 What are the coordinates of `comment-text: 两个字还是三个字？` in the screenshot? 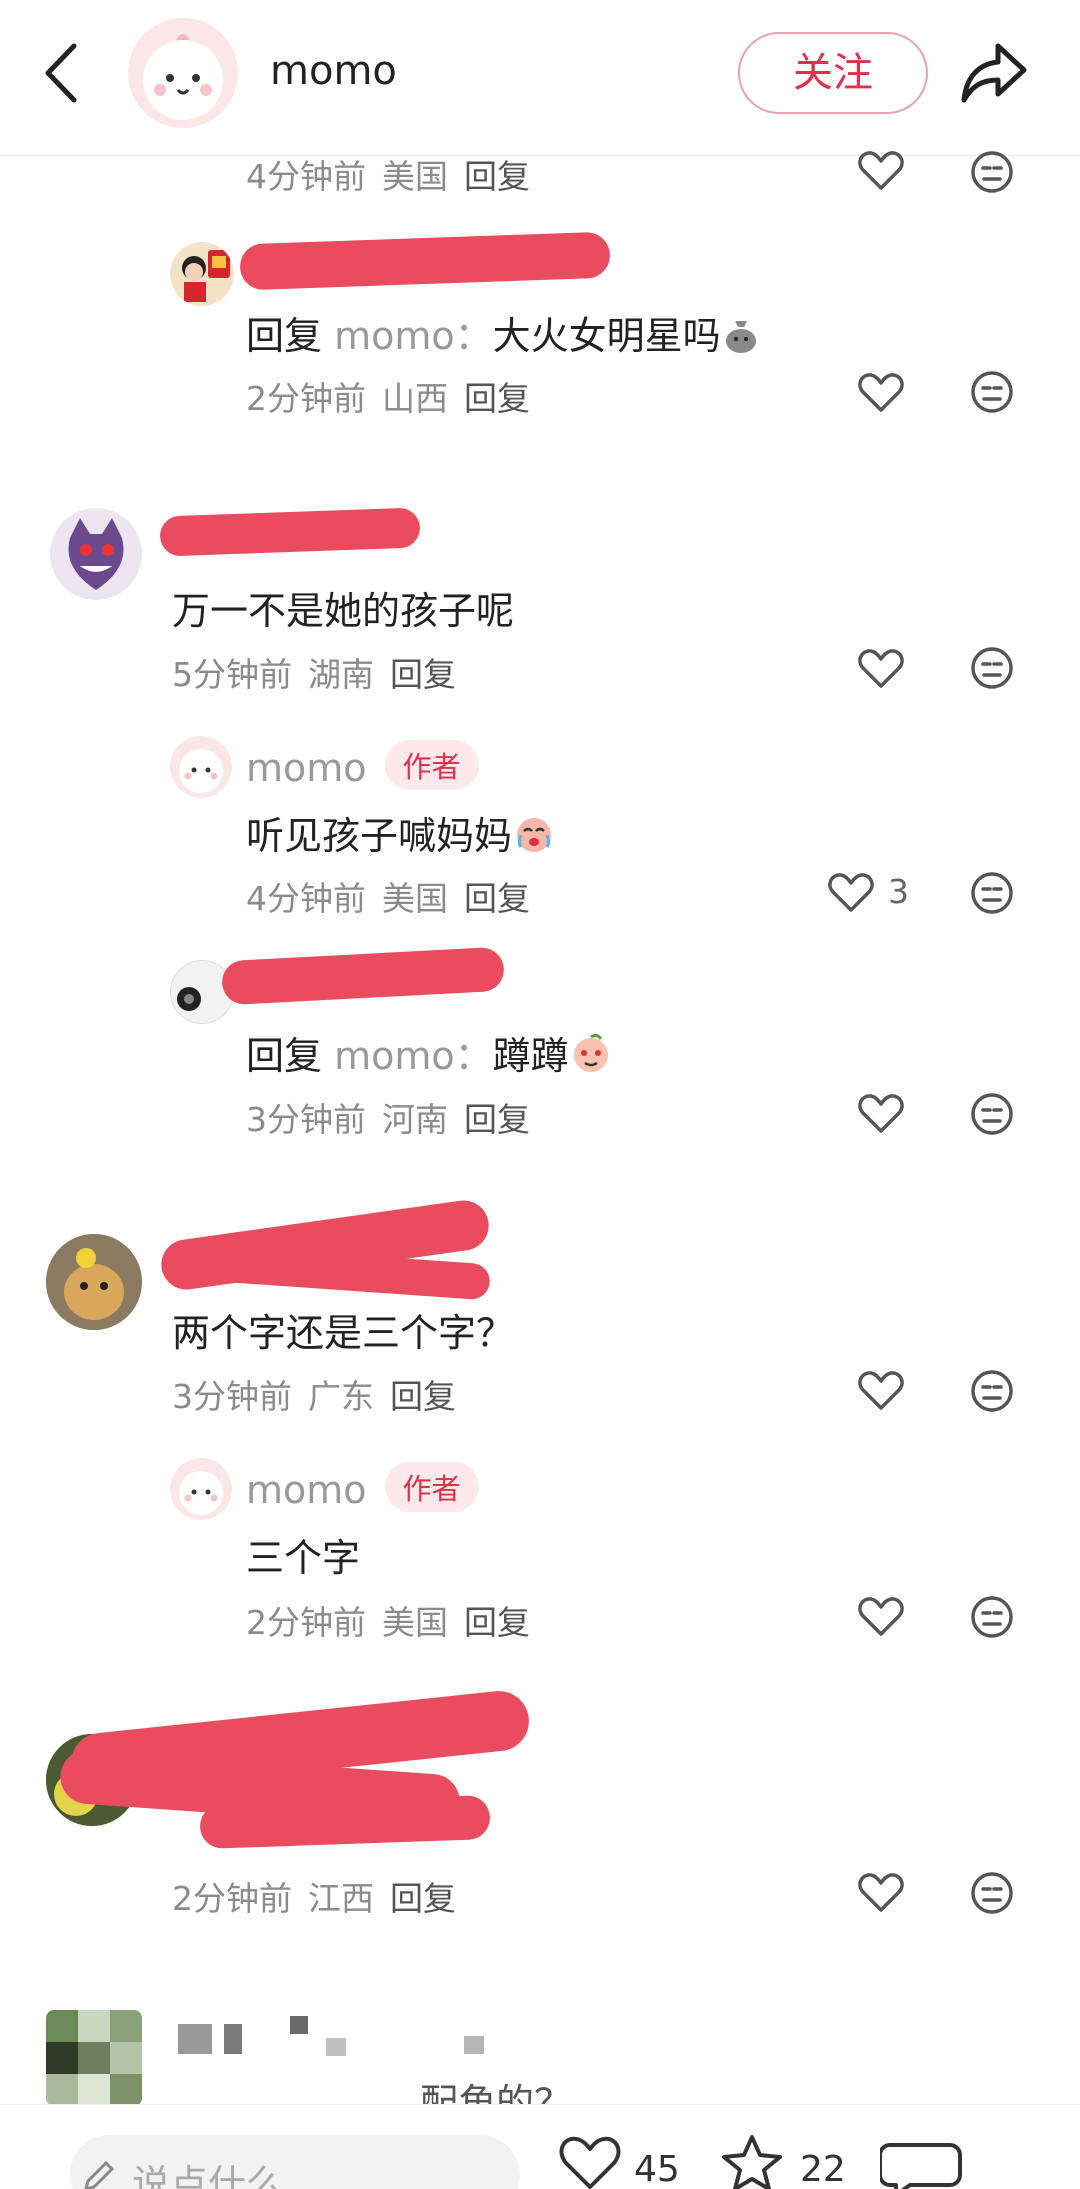 It's located at (343, 1333).